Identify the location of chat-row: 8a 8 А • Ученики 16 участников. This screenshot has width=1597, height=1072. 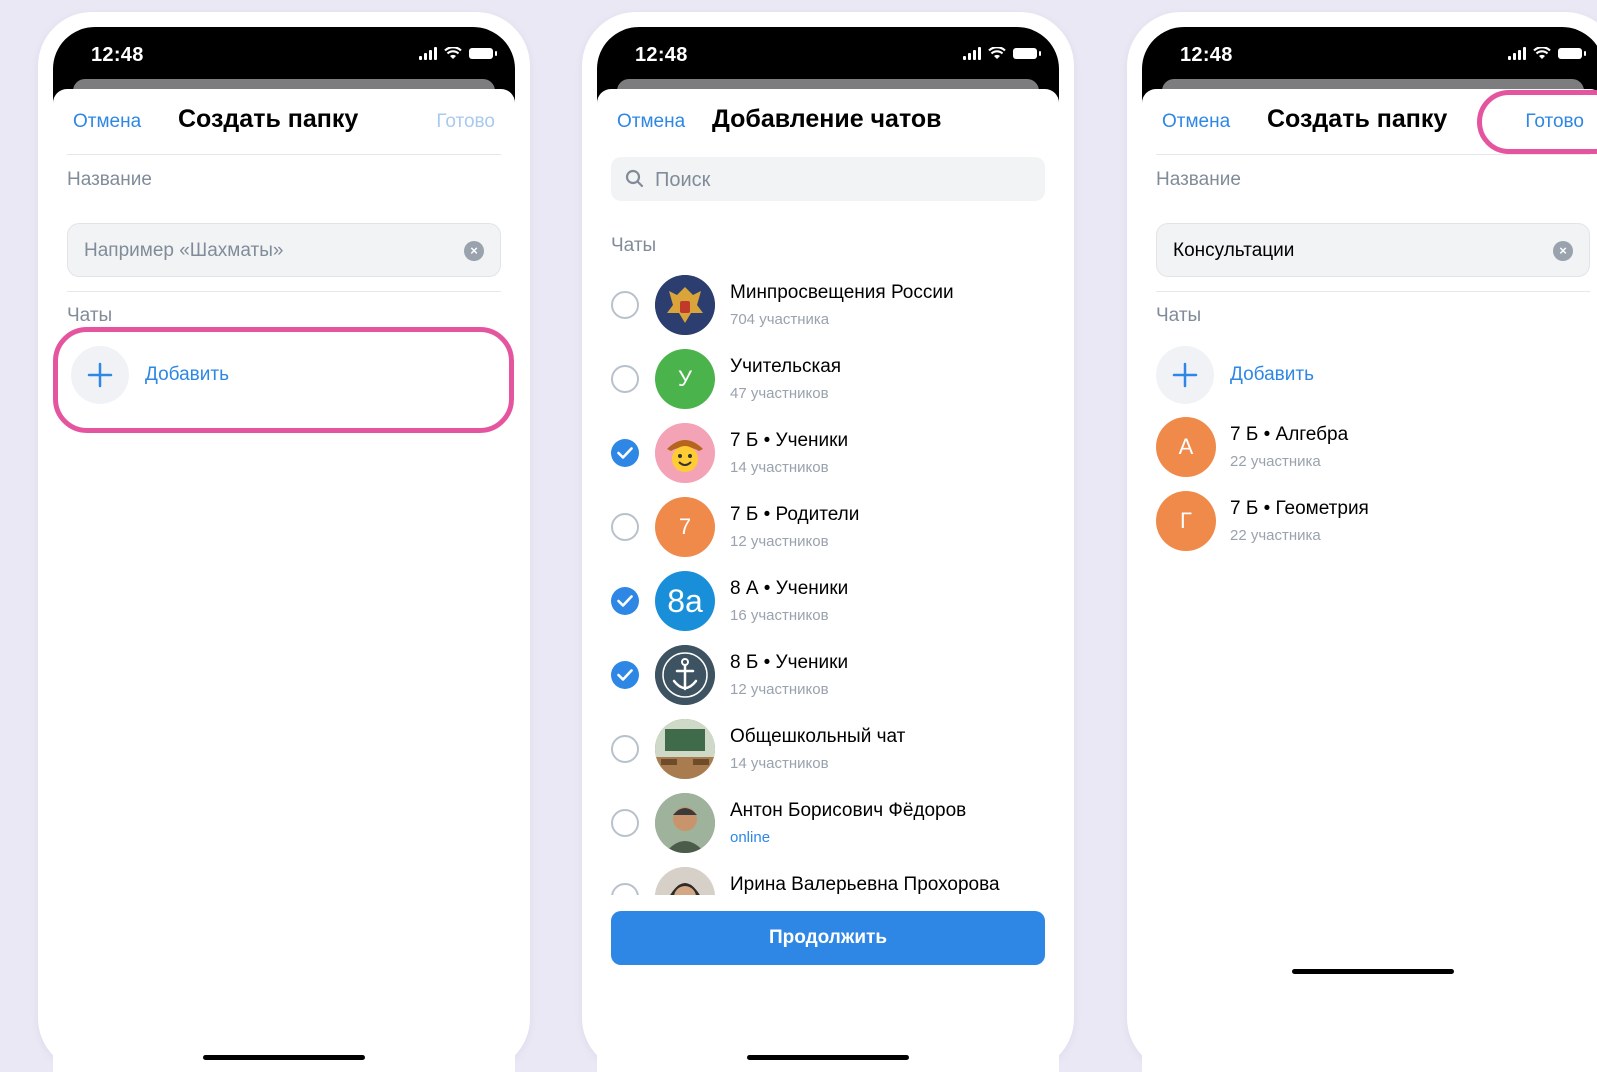
(828, 602).